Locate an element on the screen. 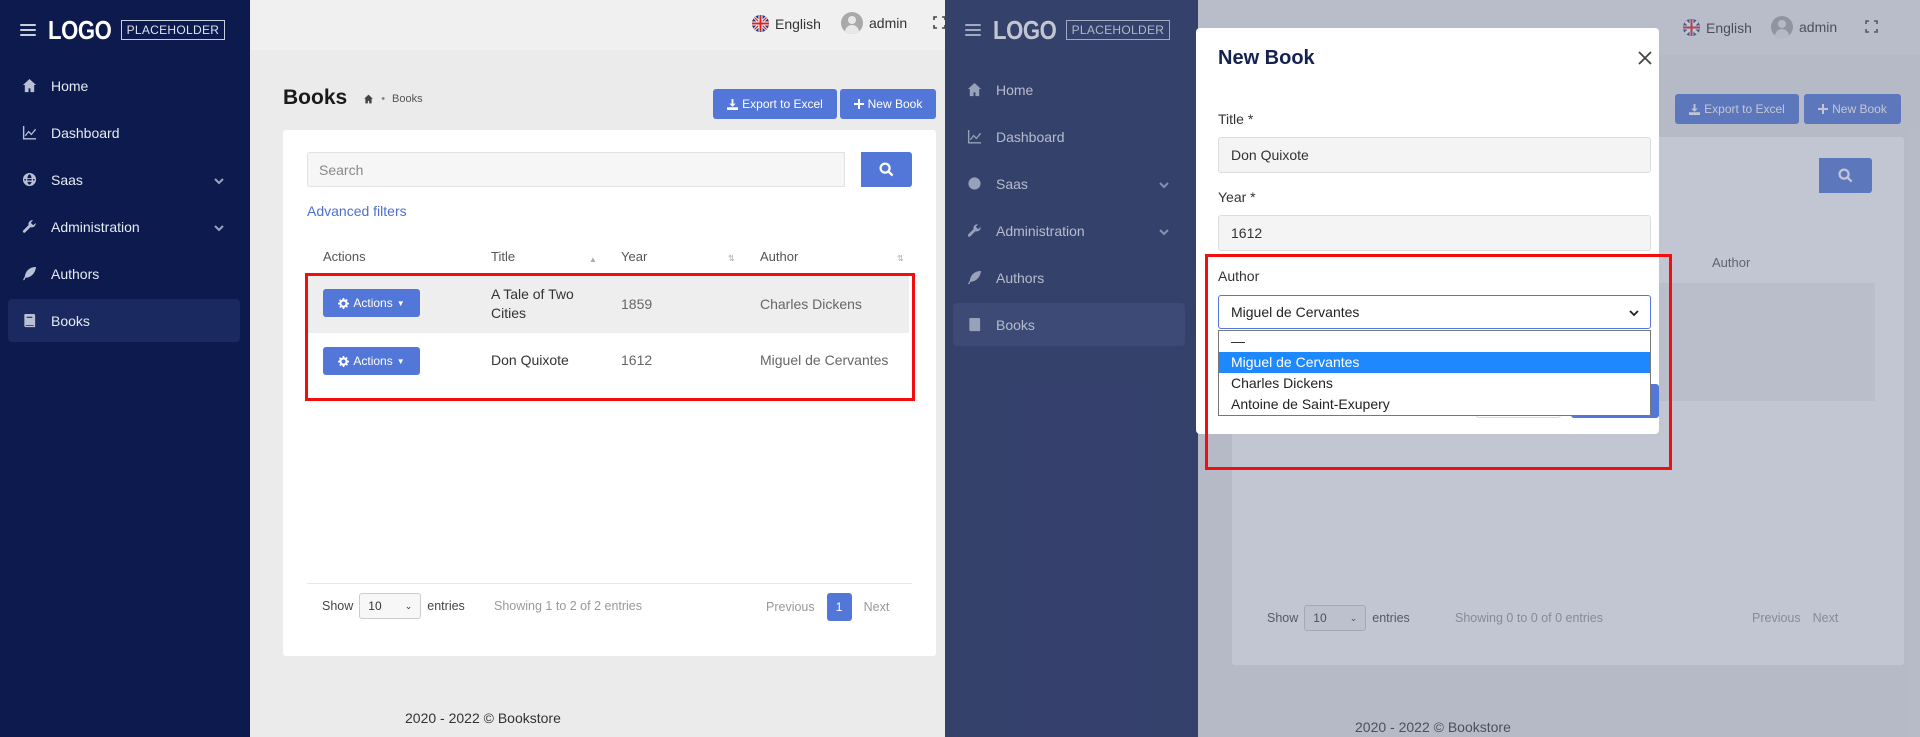  wrench-icon is located at coordinates (29, 227).